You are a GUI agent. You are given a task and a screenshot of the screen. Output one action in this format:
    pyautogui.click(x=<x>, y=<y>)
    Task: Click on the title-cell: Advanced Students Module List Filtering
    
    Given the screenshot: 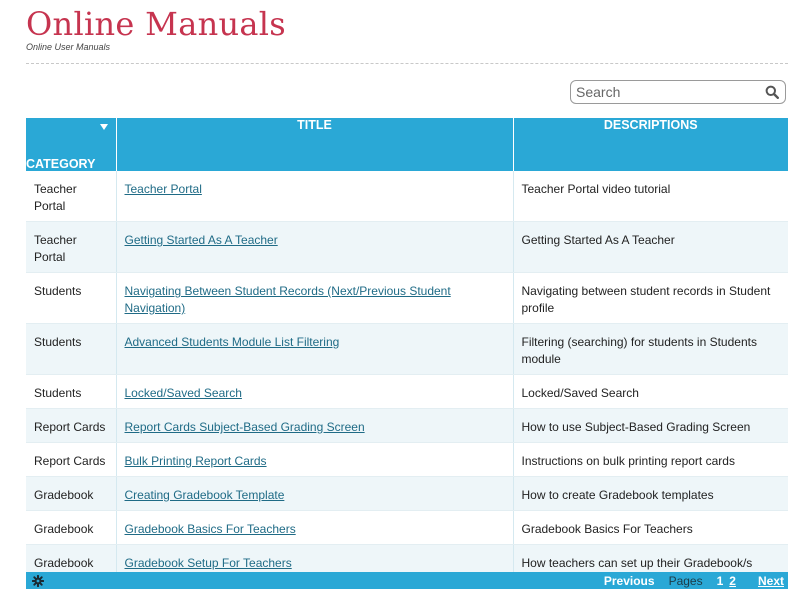 What is the action you would take?
    pyautogui.click(x=315, y=349)
    